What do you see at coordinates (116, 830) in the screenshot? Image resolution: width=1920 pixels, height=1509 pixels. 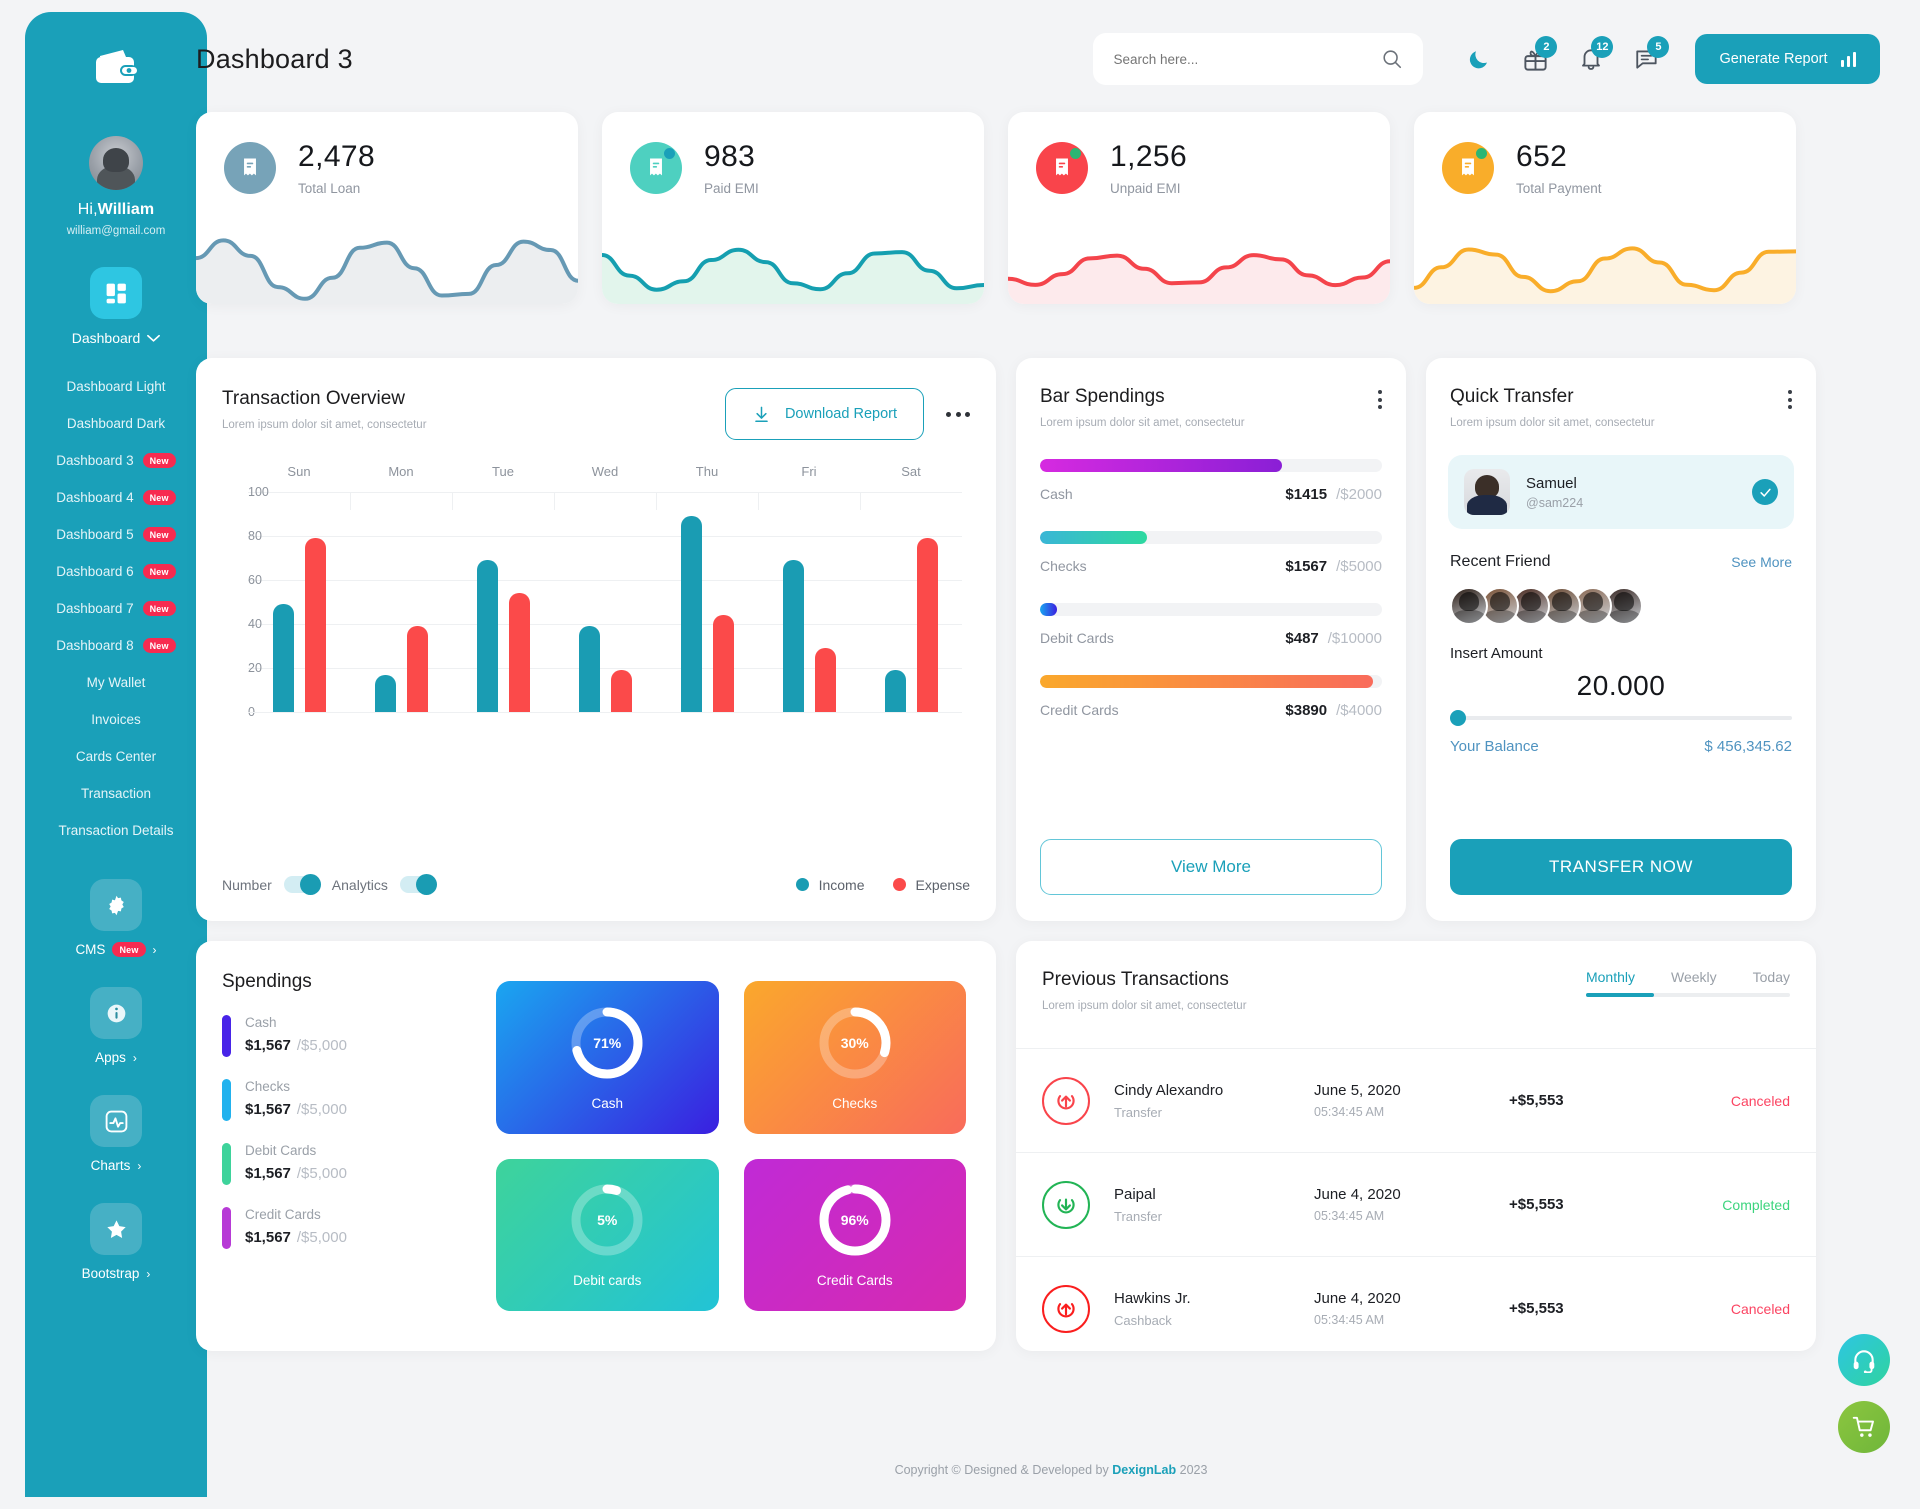 I see `sidebar-item-transaction-details: Transaction Details` at bounding box center [116, 830].